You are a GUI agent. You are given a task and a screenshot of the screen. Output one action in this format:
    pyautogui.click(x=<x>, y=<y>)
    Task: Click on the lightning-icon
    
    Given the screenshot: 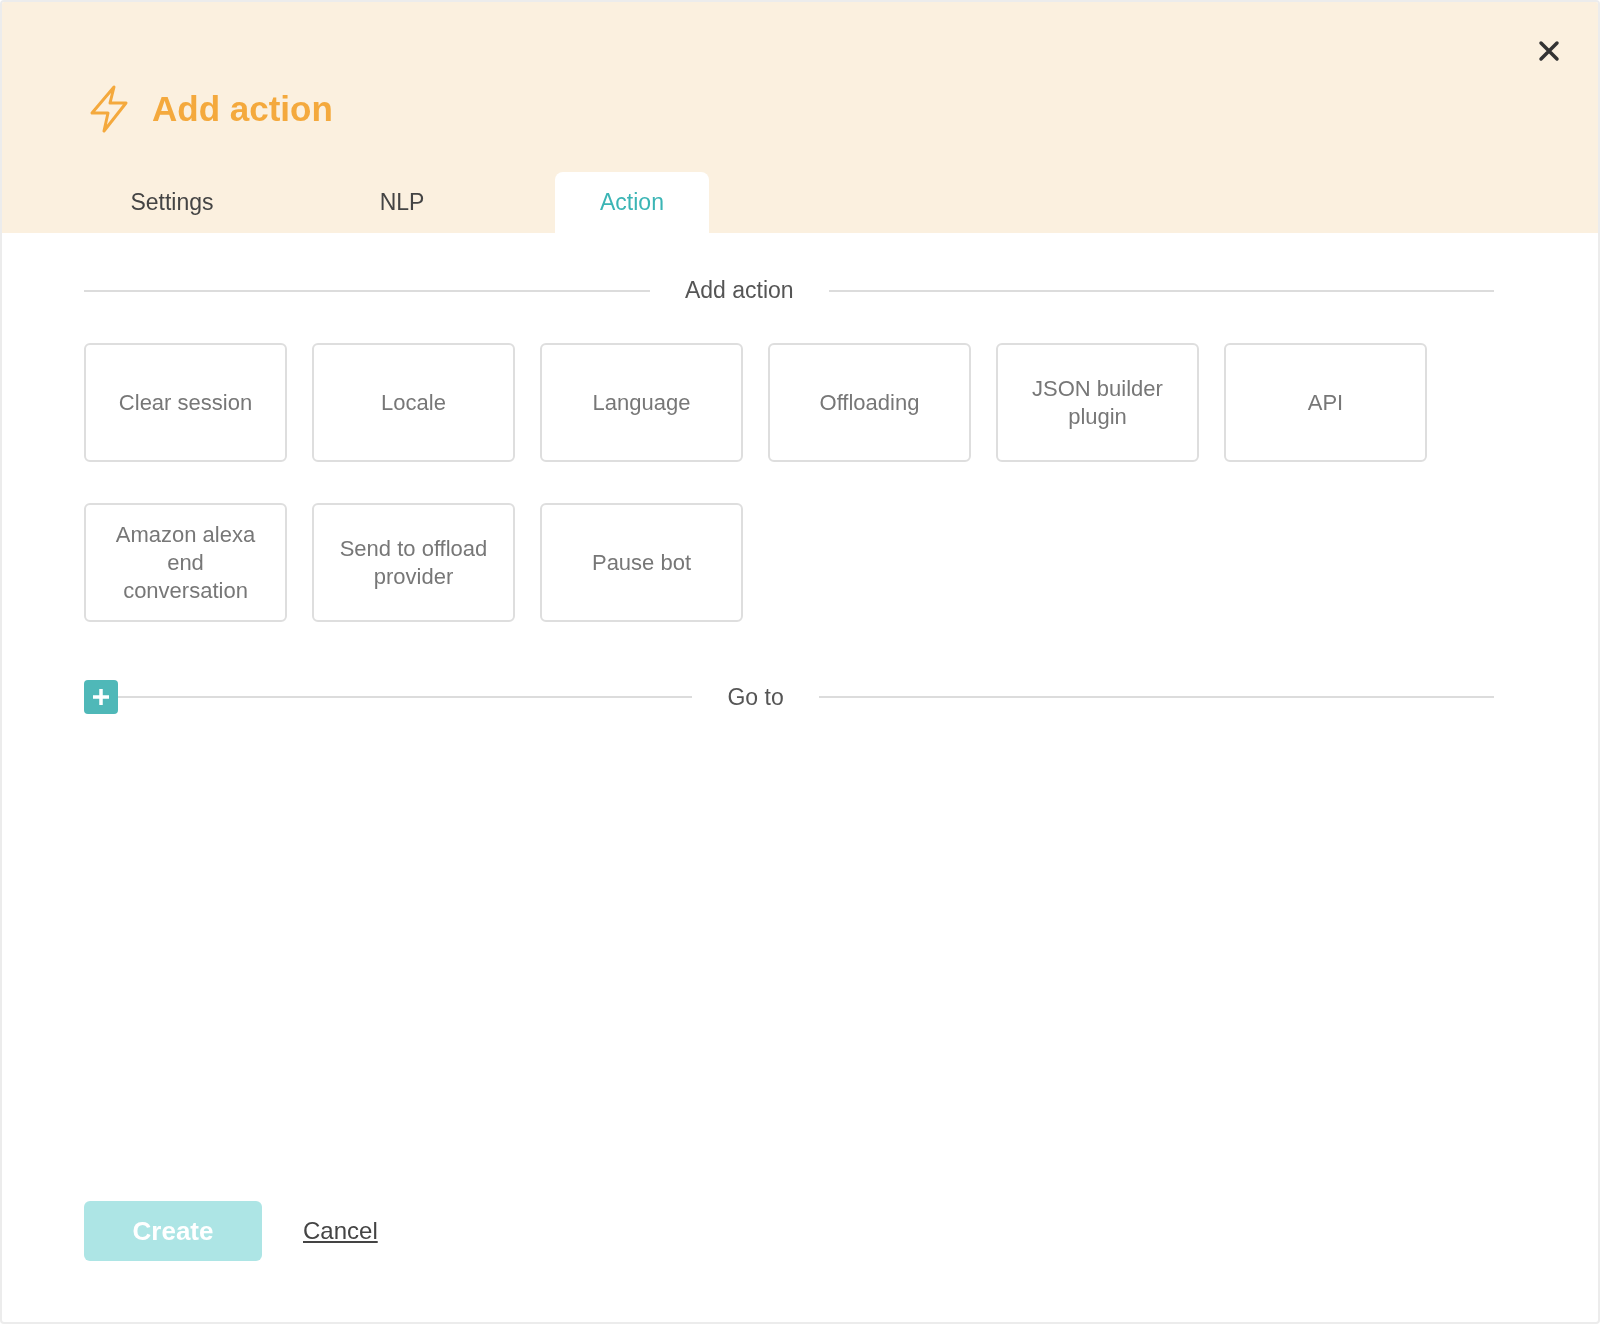 What is the action you would take?
    pyautogui.click(x=109, y=109)
    